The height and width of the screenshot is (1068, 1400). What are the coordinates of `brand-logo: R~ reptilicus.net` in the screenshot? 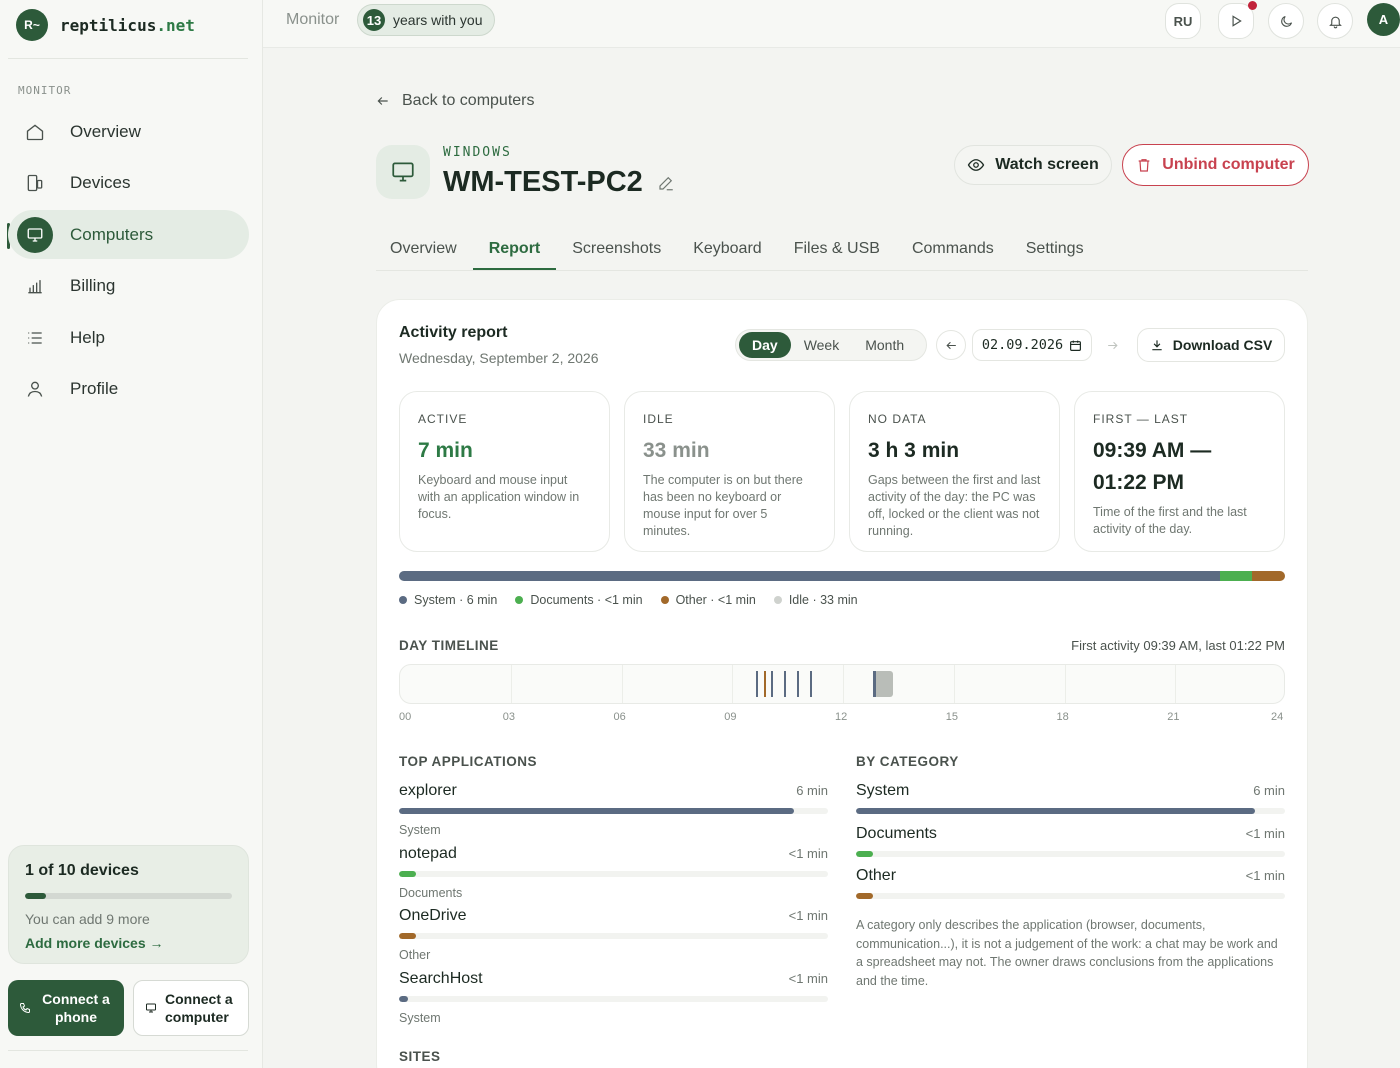 It's located at (105, 25).